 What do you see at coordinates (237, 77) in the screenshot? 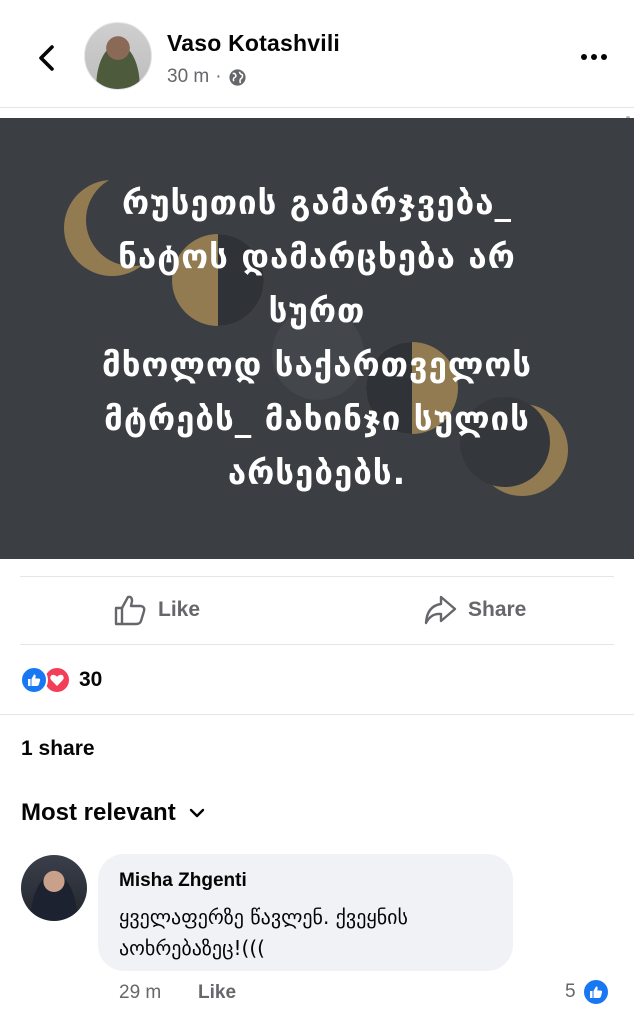
I see `globe-icon` at bounding box center [237, 77].